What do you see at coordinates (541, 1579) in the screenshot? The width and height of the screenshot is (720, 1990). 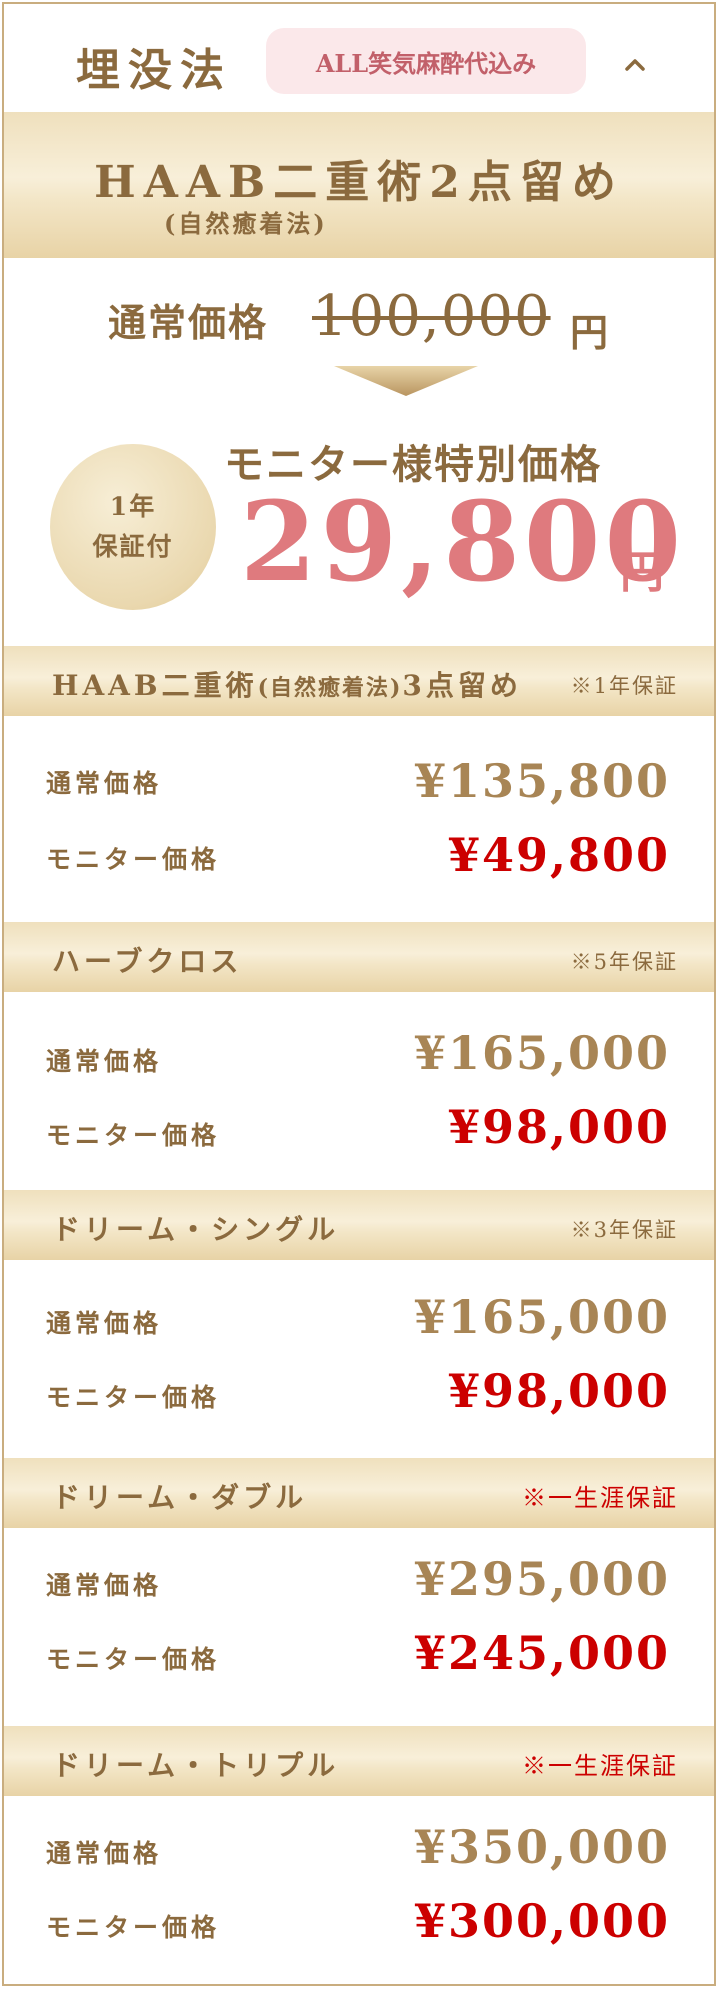 I see `plan-regular-price: ¥295,000` at bounding box center [541, 1579].